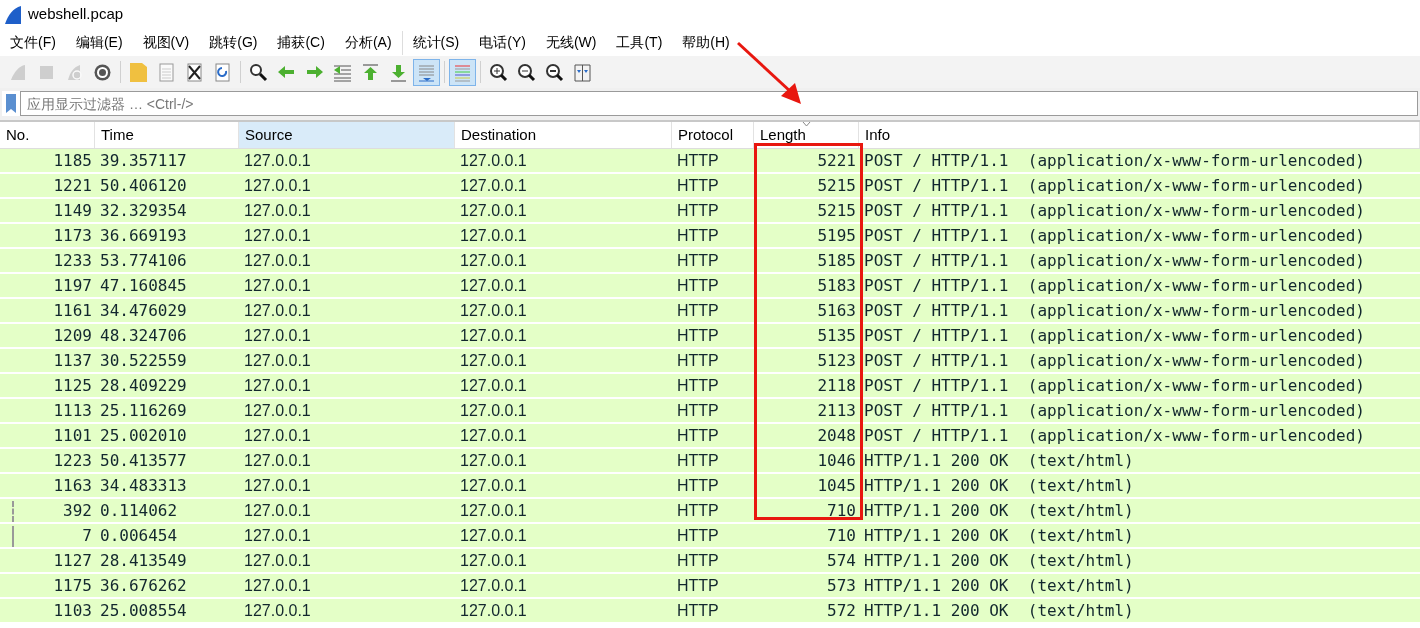 This screenshot has width=1420, height=628. I want to click on packet-row: 1233 53.774106 127.0.0.1 127.0.0.1 HTTP 5185 POST / HTTP/1.1 (application/x-www-form-urlencoded), so click(710, 261).